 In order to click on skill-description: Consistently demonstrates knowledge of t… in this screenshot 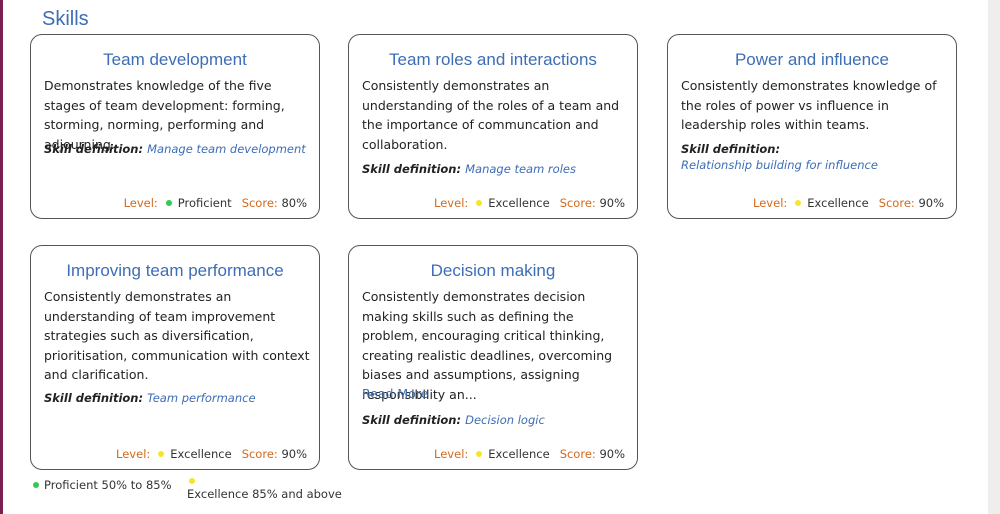, I will do `click(809, 105)`.